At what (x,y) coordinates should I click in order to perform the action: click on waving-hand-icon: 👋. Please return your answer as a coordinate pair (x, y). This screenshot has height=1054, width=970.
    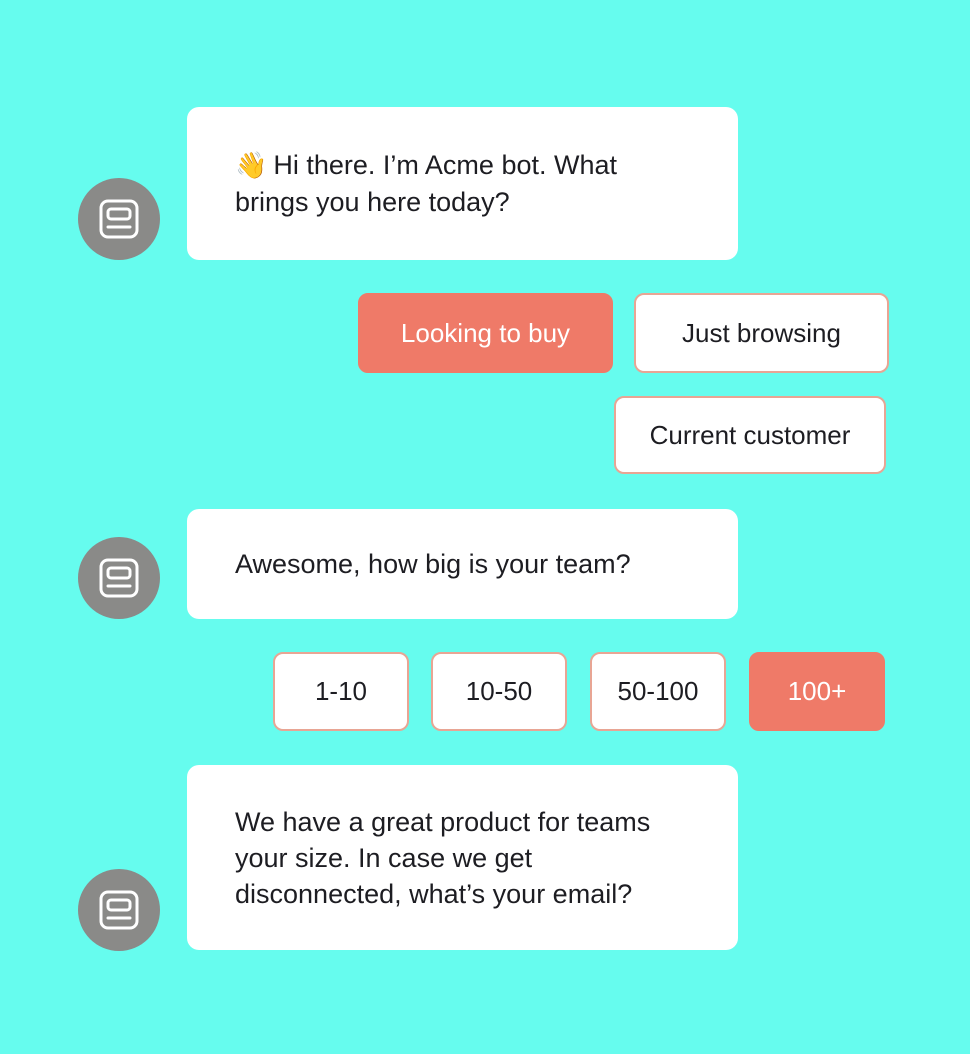
    Looking at the image, I should click on (251, 166).